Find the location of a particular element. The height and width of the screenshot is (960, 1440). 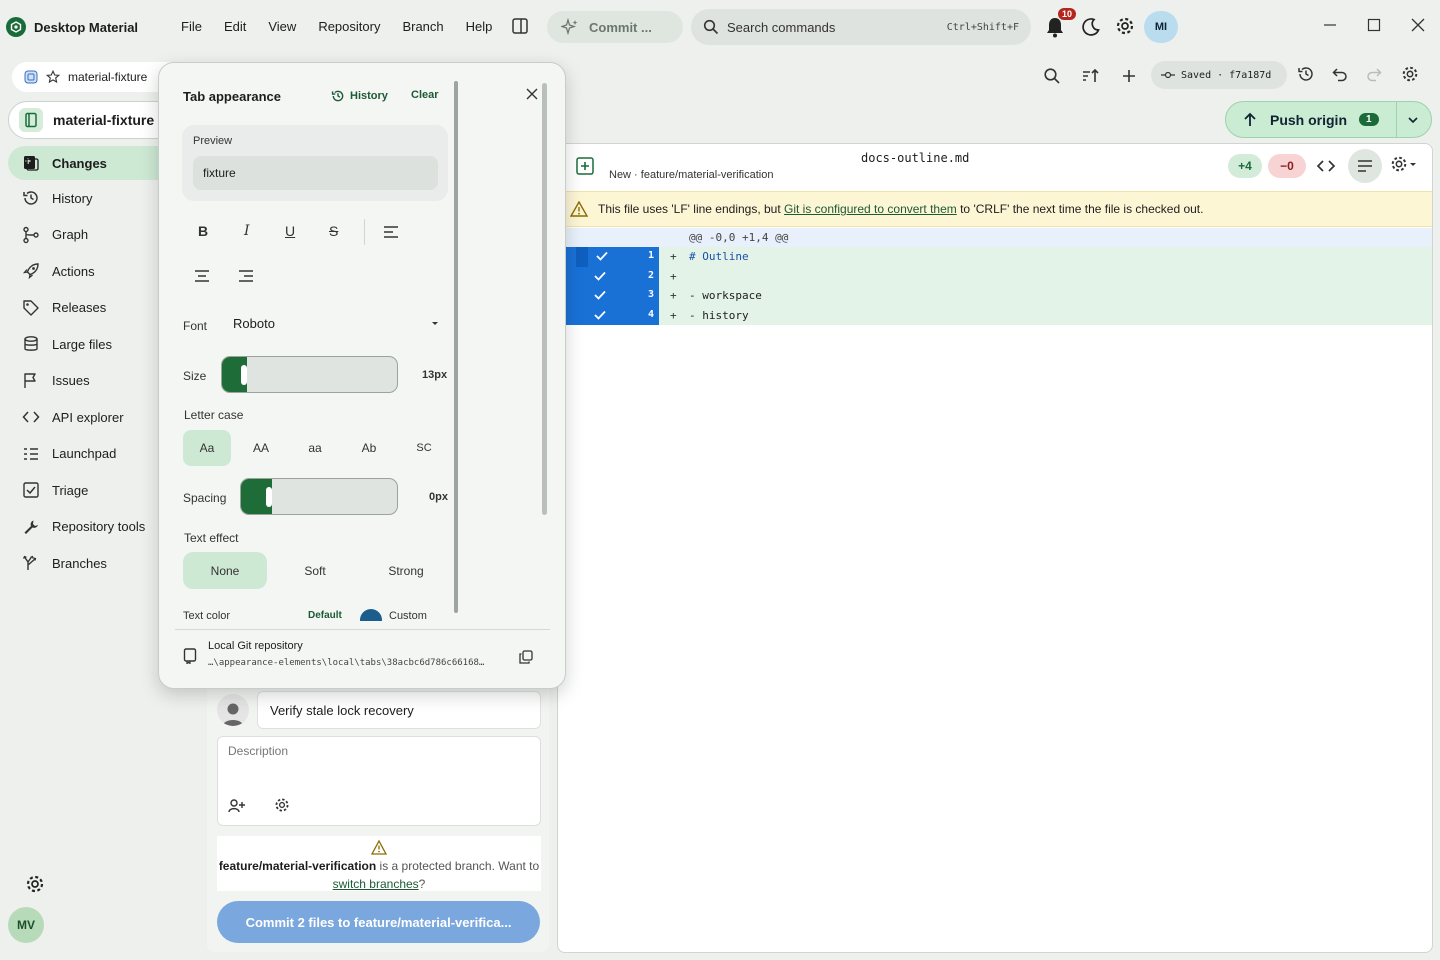

maximize-icon is located at coordinates (1374, 25).